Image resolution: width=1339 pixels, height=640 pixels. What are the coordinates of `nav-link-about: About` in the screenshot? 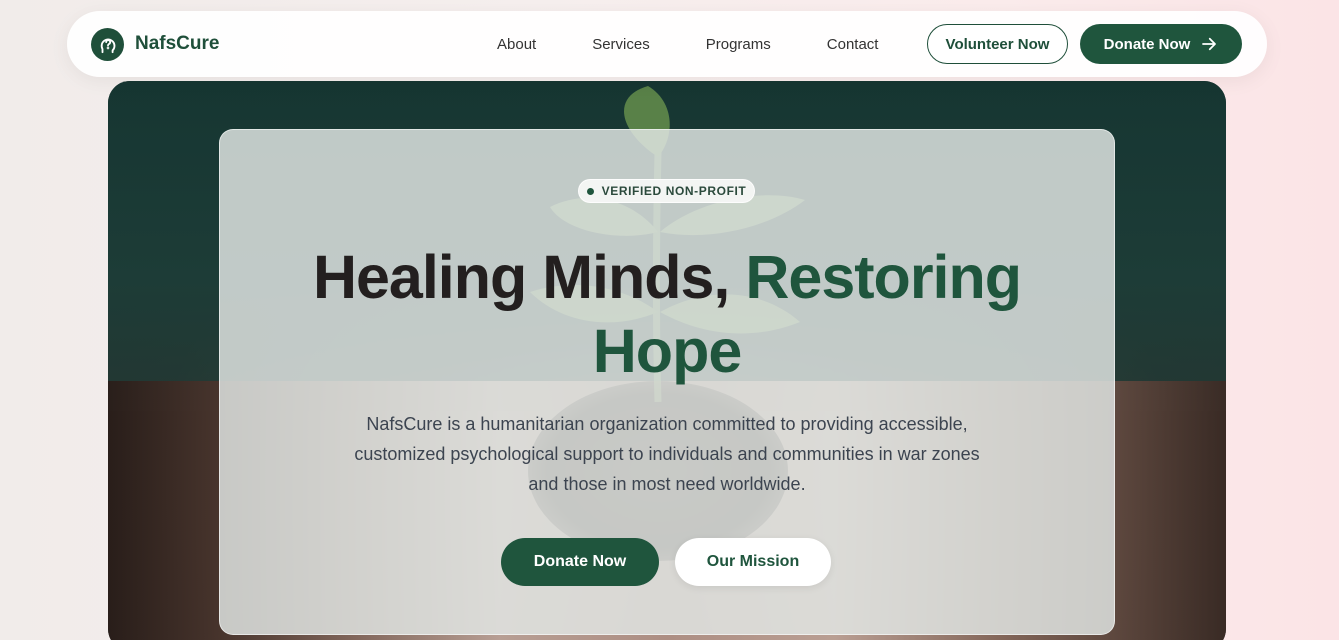 It's located at (516, 44).